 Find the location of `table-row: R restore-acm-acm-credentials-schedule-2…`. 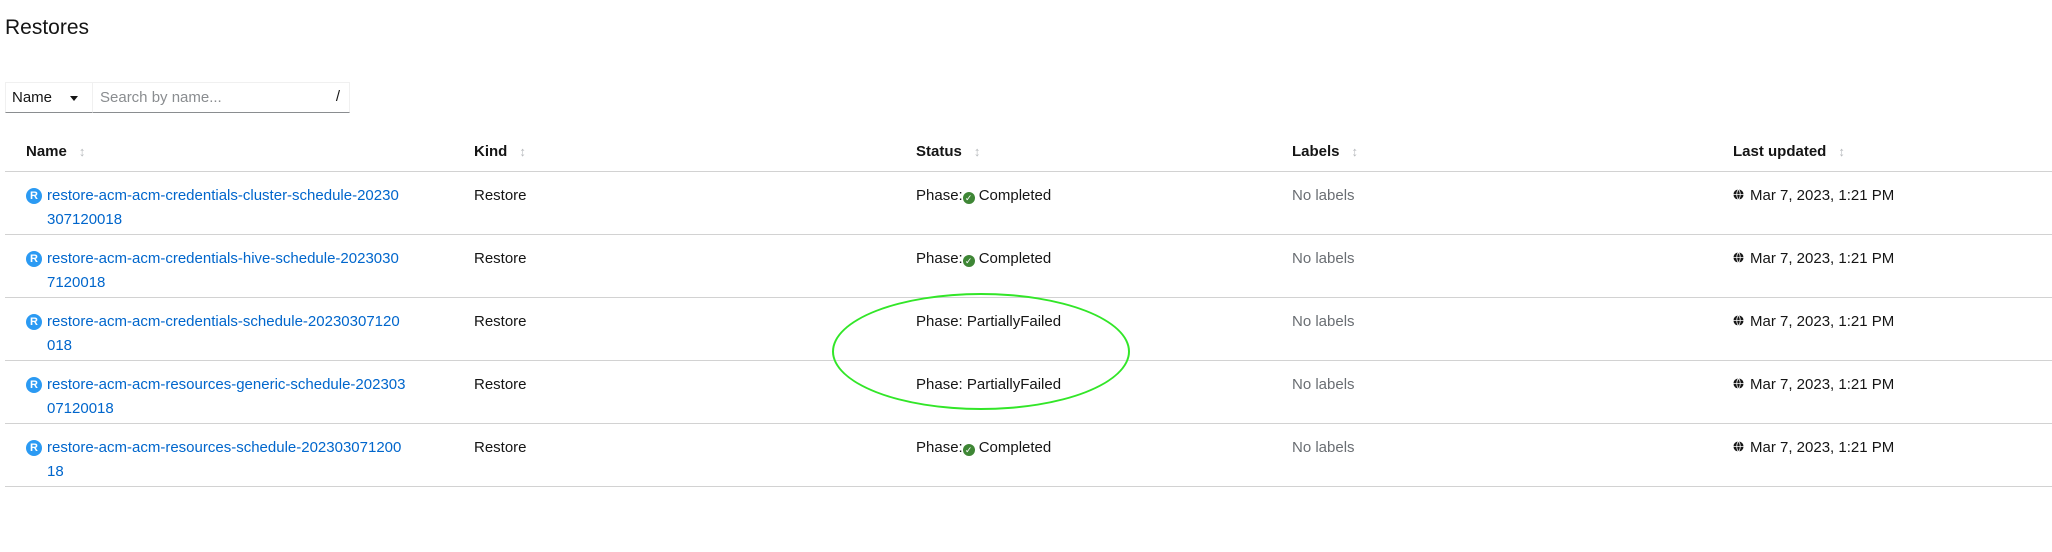

table-row: R restore-acm-acm-credentials-schedule-2… is located at coordinates (1028, 329).